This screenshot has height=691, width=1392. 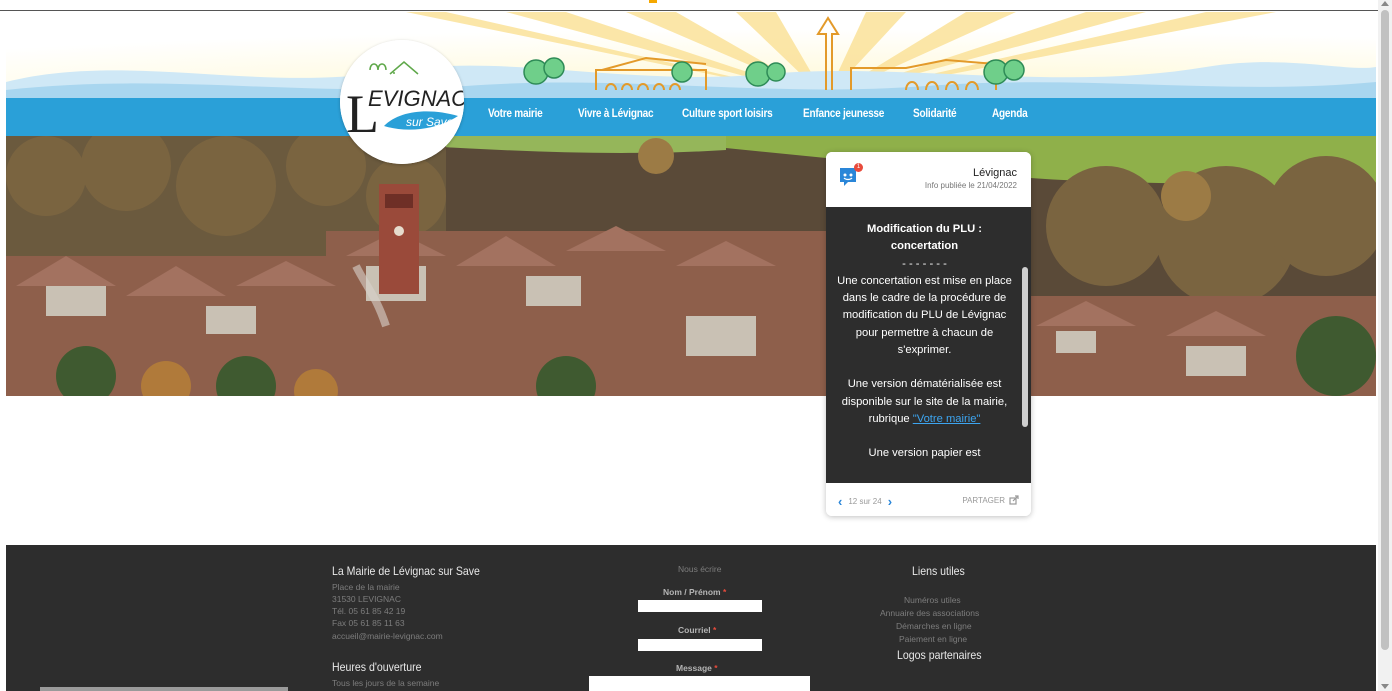 I want to click on link-demarches-en-ligne: Démarches en ligne, so click(x=934, y=626).